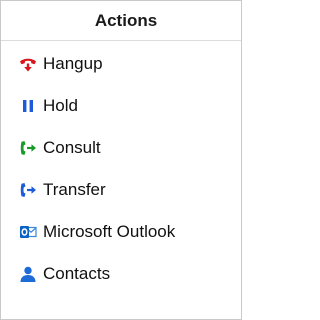 This screenshot has width=320, height=320. I want to click on action-label: Transfer, so click(74, 189).